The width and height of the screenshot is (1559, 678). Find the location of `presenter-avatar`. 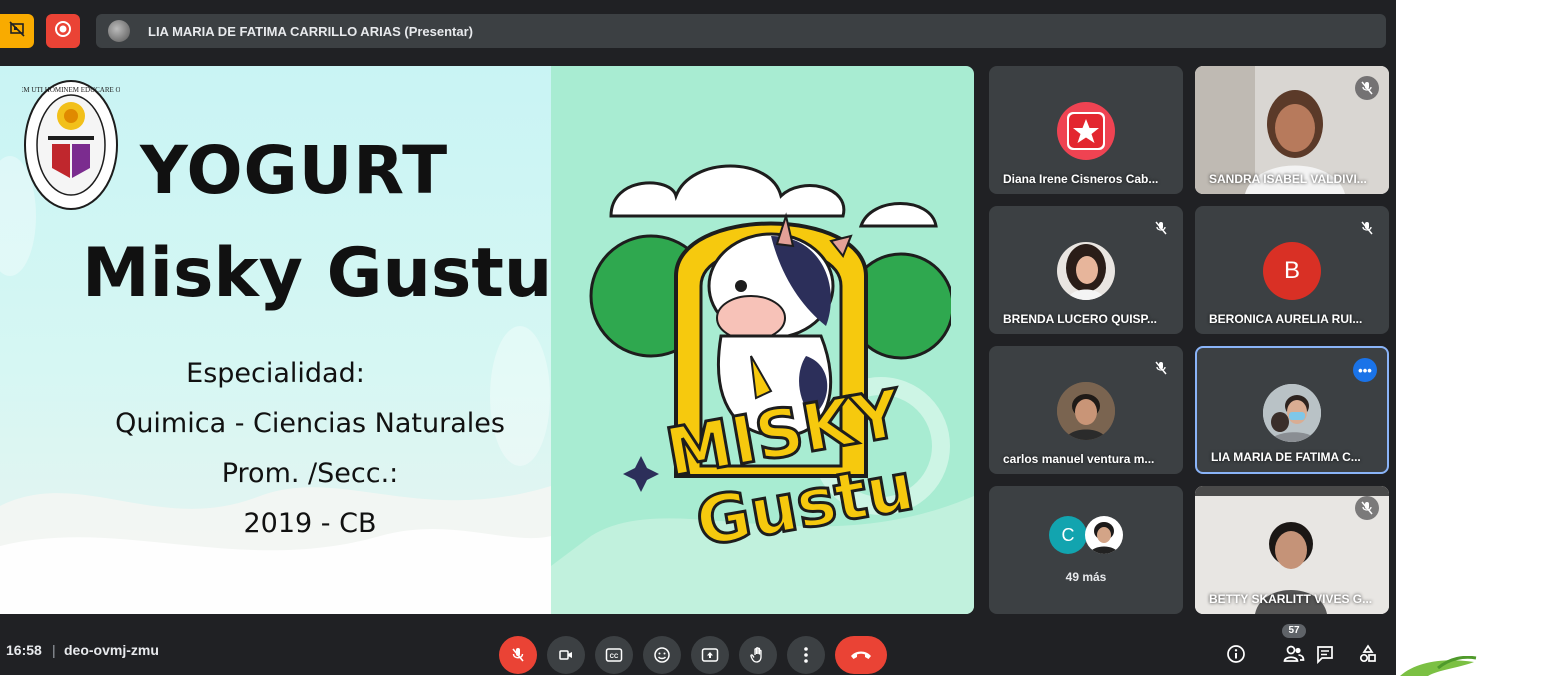

presenter-avatar is located at coordinates (119, 31).